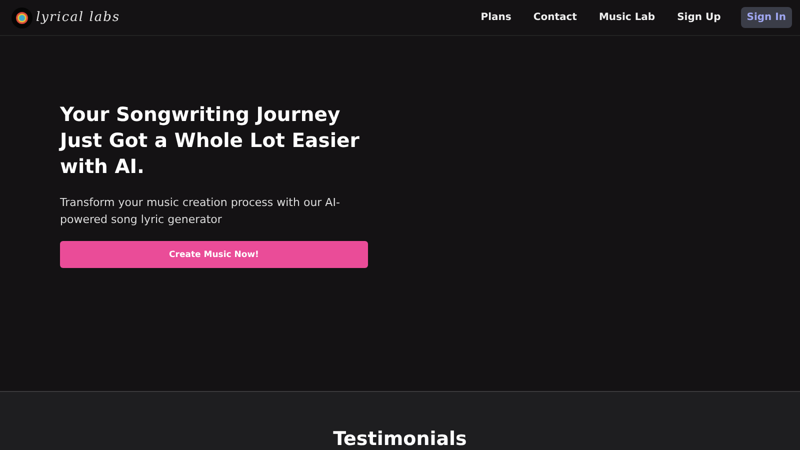 The height and width of the screenshot is (450, 800). Describe the element at coordinates (627, 17) in the screenshot. I see `nav-link: Music Lab` at that location.